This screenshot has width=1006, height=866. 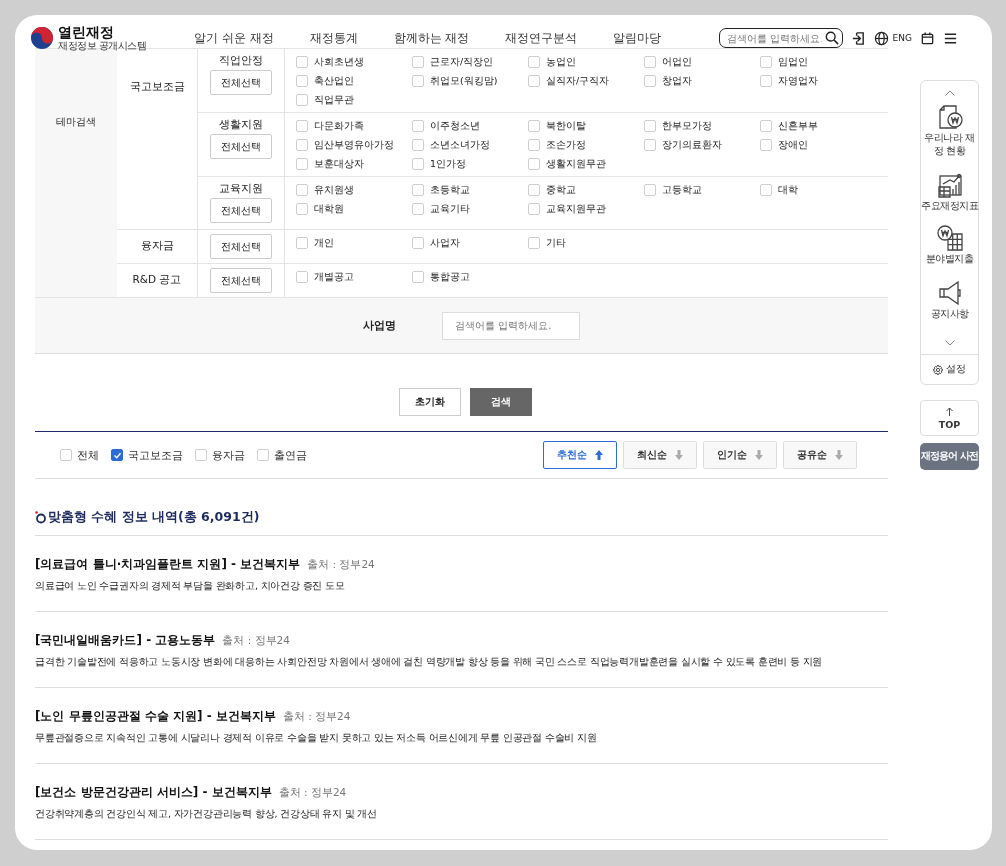 I want to click on results-heading: 맞춤형 수혜 정보 내역(총 6,091건), so click(x=154, y=517).